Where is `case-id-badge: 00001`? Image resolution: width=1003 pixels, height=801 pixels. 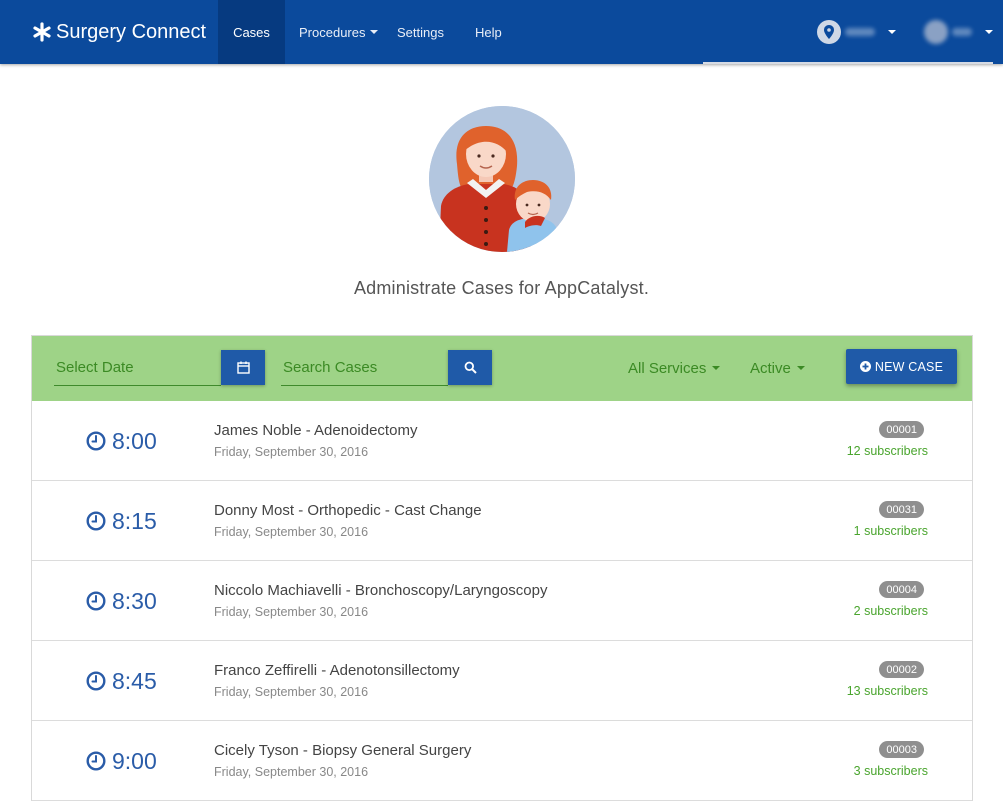 case-id-badge: 00001 is located at coordinates (901, 429).